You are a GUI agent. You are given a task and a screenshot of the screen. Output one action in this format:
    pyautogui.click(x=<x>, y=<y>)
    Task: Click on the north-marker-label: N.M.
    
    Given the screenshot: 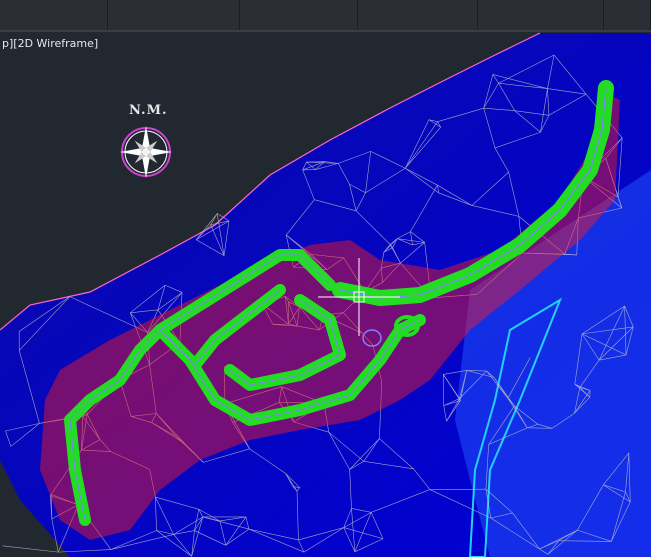 What is the action you would take?
    pyautogui.click(x=148, y=110)
    